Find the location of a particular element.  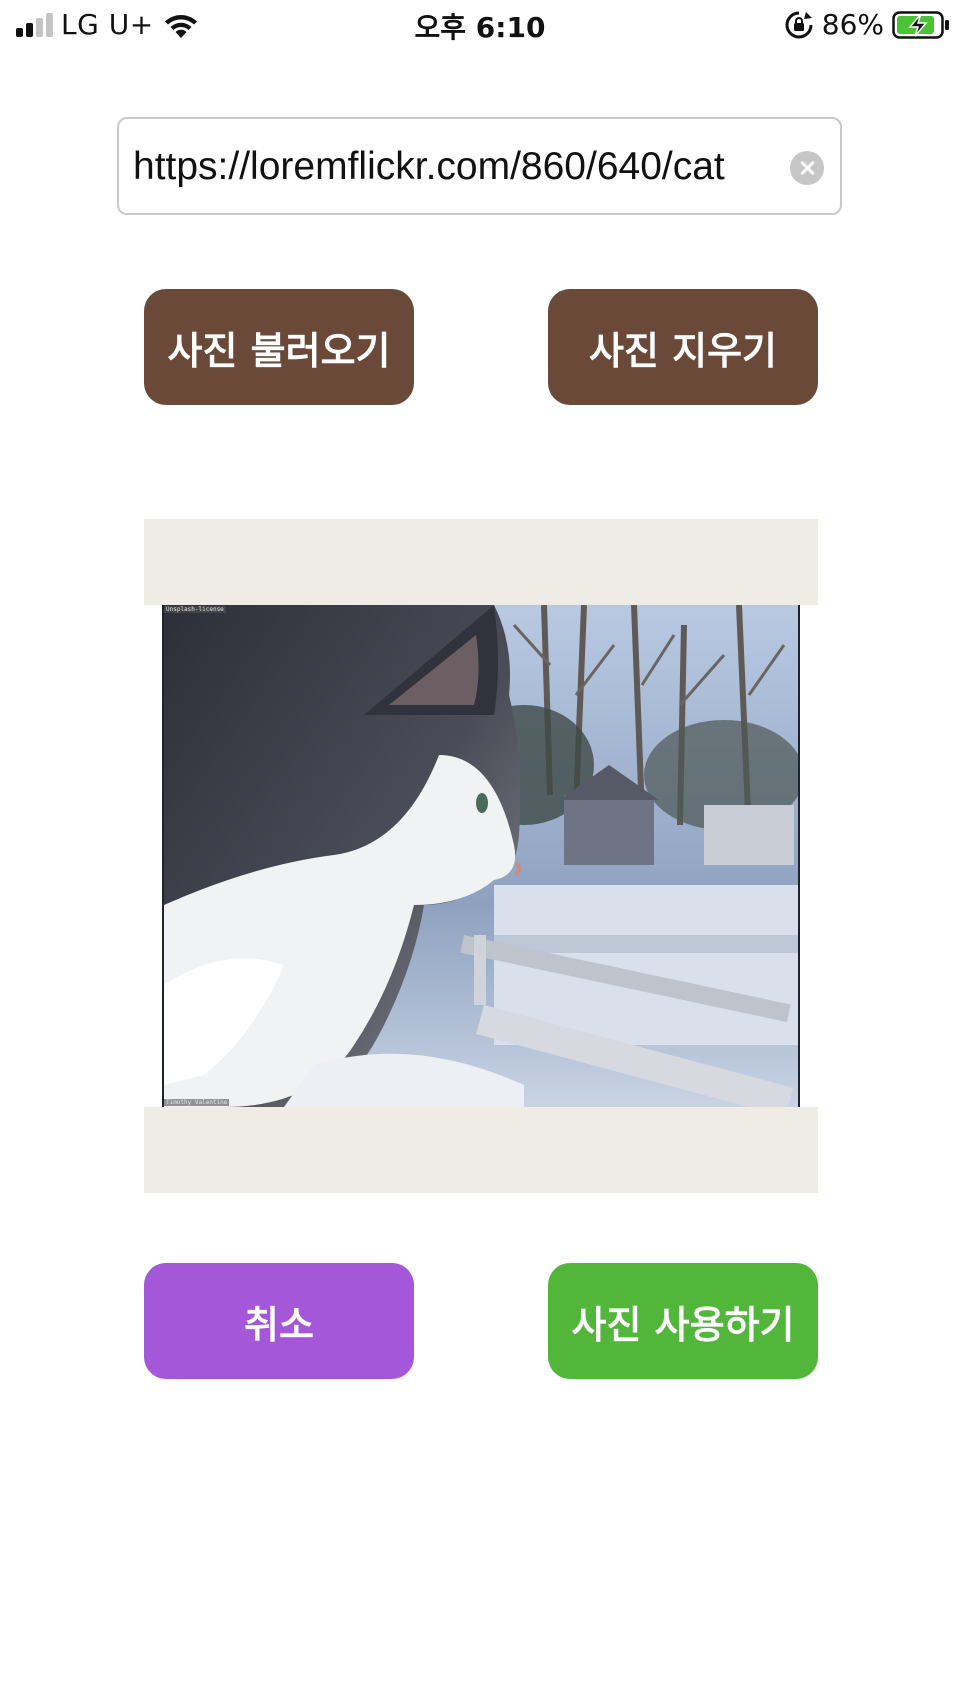

delete-photo-button: 사진 지우기 is located at coordinates (683, 347).